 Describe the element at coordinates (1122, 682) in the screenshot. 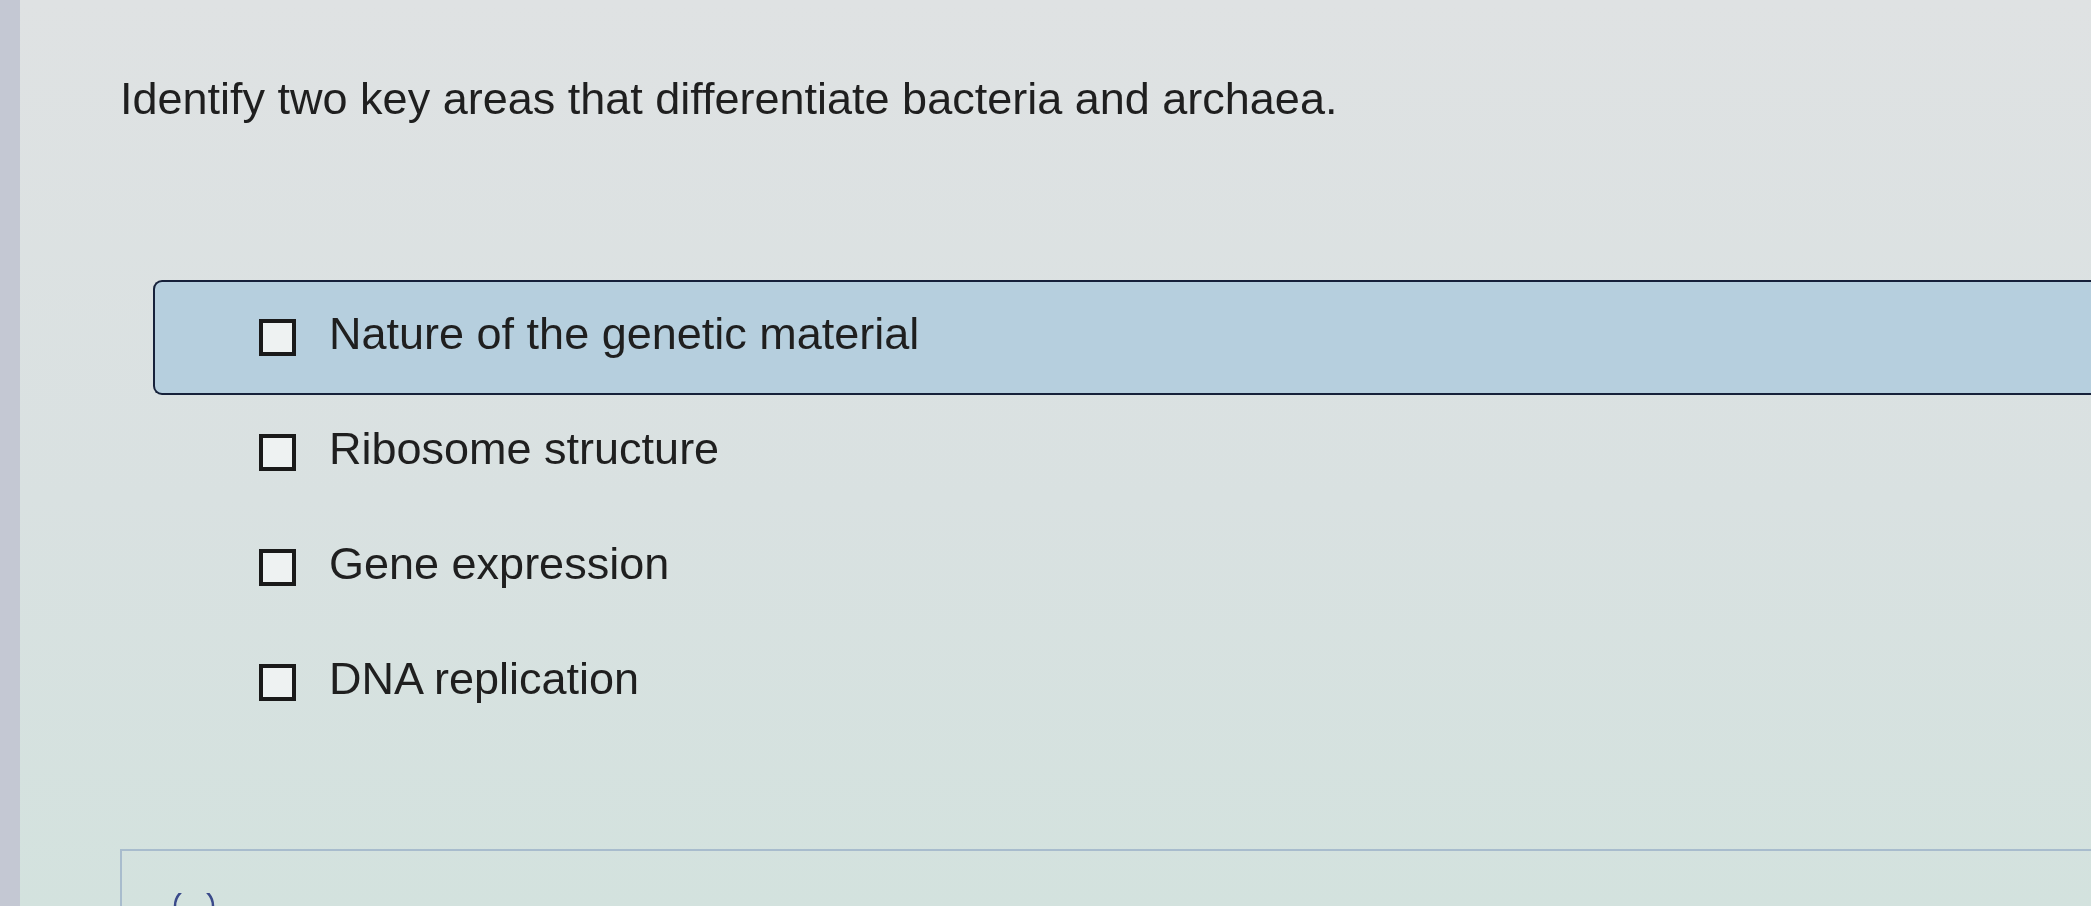

I see `answer-option: DNA replication` at that location.